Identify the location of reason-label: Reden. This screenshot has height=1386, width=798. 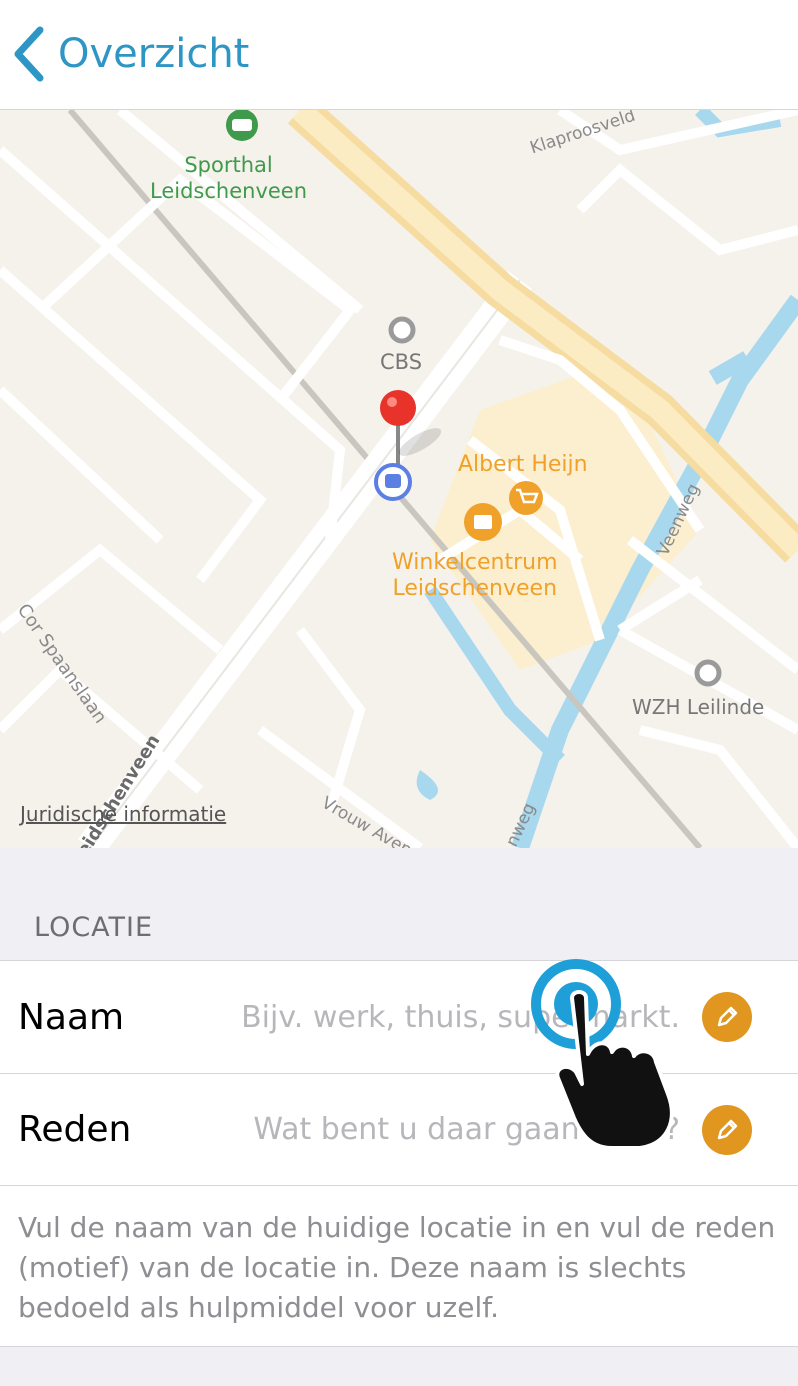
(75, 1129).